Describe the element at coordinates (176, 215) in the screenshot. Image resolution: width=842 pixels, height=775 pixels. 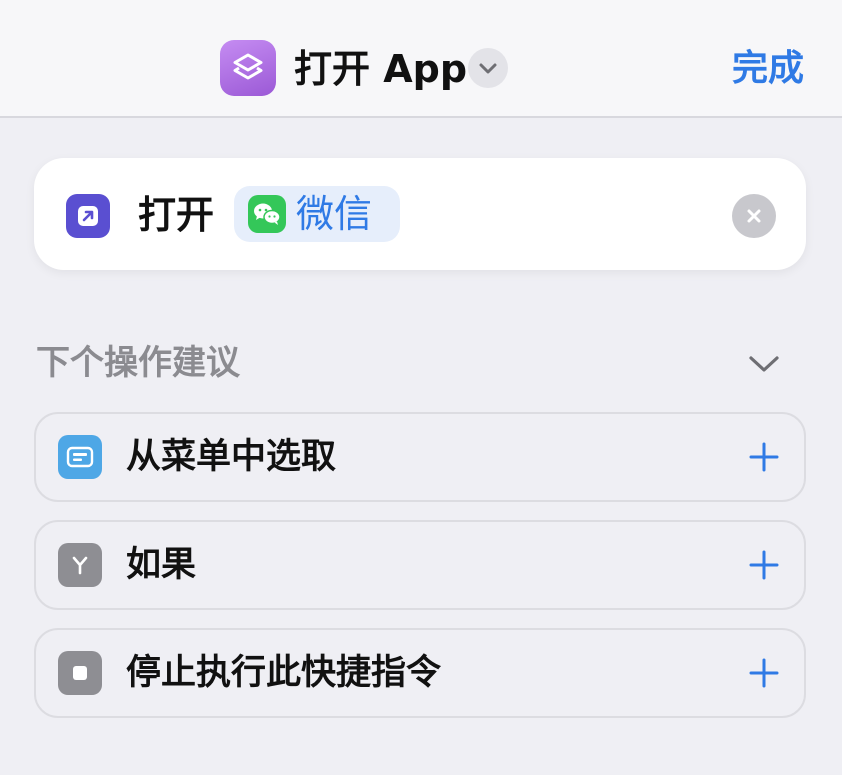
I see `action-verb-label: 打开` at that location.